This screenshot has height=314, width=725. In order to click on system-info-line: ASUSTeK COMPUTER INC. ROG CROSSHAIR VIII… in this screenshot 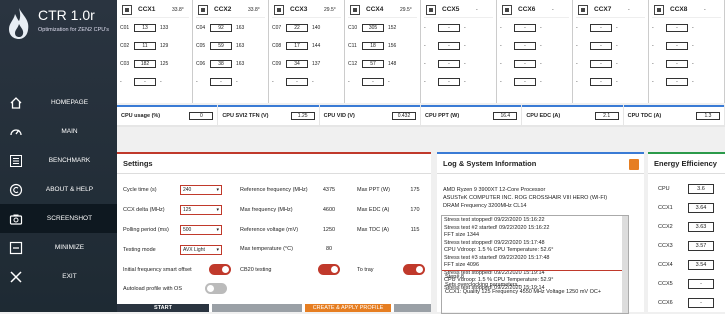, I will do `click(525, 198)`.